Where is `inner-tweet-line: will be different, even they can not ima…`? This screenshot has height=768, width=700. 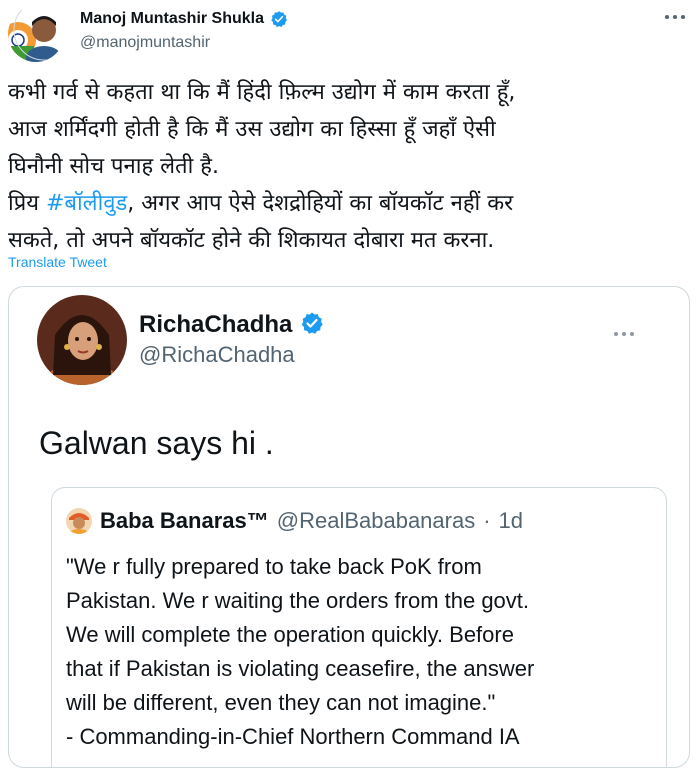 inner-tweet-line: will be different, even they can not ima… is located at coordinates (281, 702).